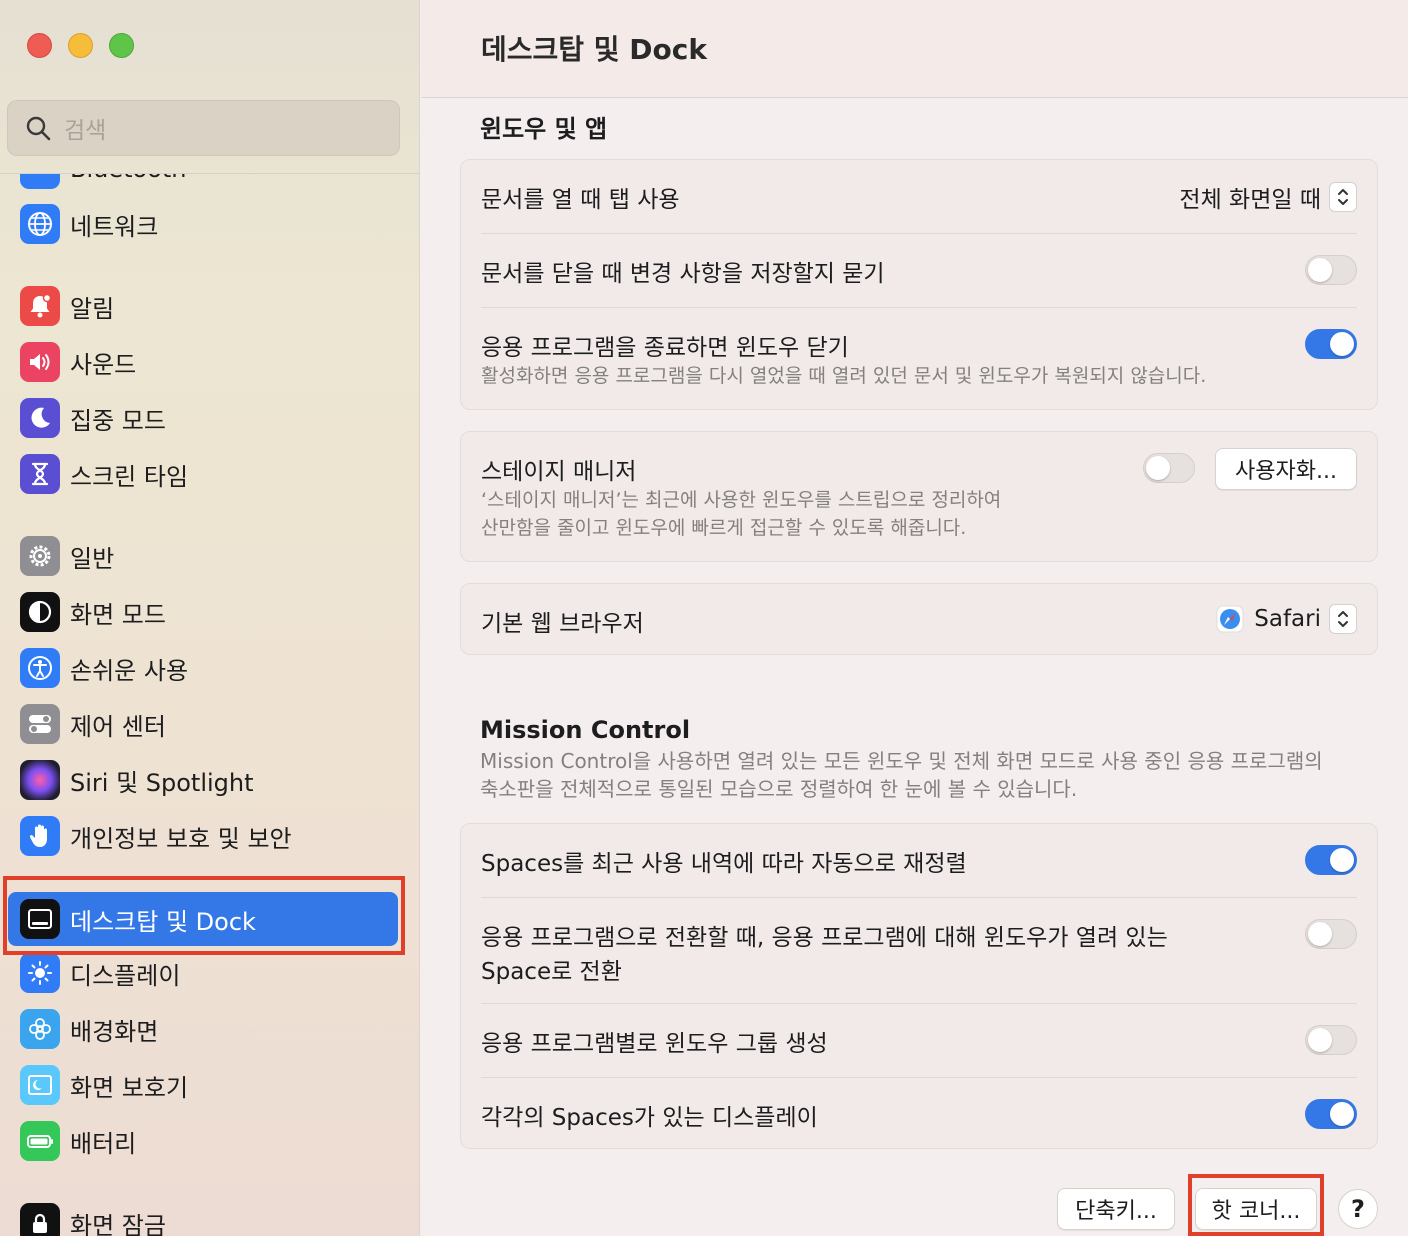 The image size is (1408, 1236). Describe the element at coordinates (919, 270) in the screenshot. I see `ask-save-row: 문서를 닫을 때 변경 사항을 저장할지 묻기` at that location.